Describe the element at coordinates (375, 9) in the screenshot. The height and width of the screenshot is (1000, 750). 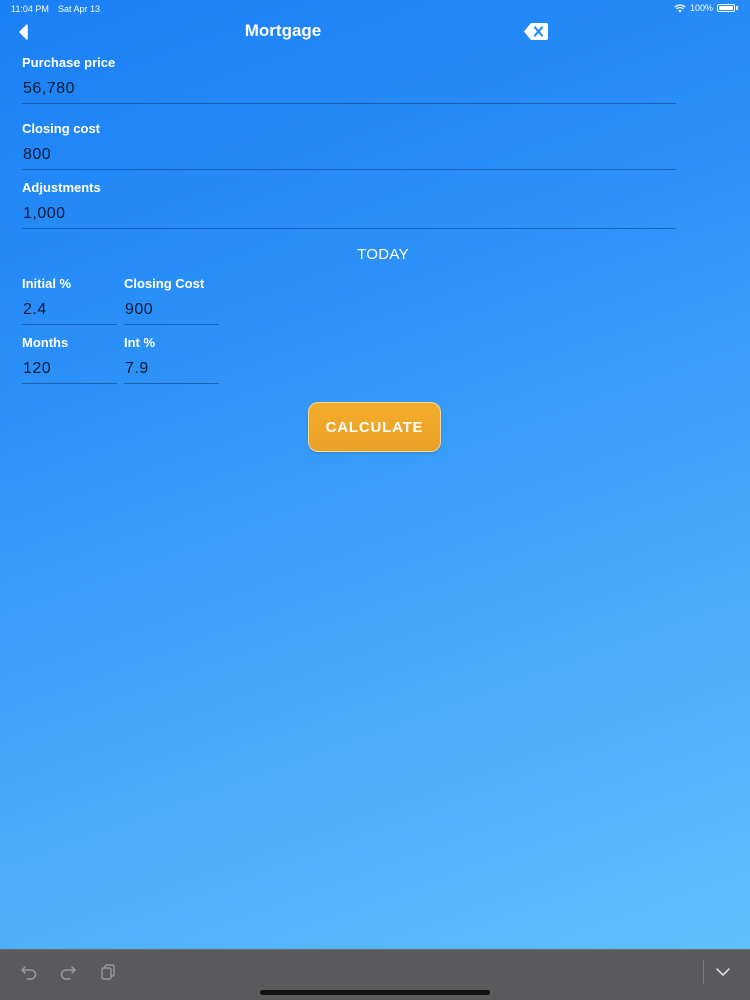
I see `status-bar: 11:04 PM Sat Apr 13 100%` at that location.